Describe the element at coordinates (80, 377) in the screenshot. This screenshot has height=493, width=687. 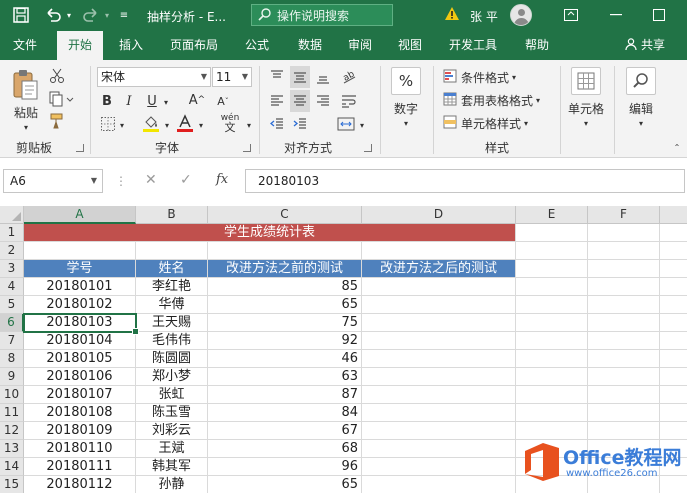
I see `student-id-cell: 20180106` at that location.